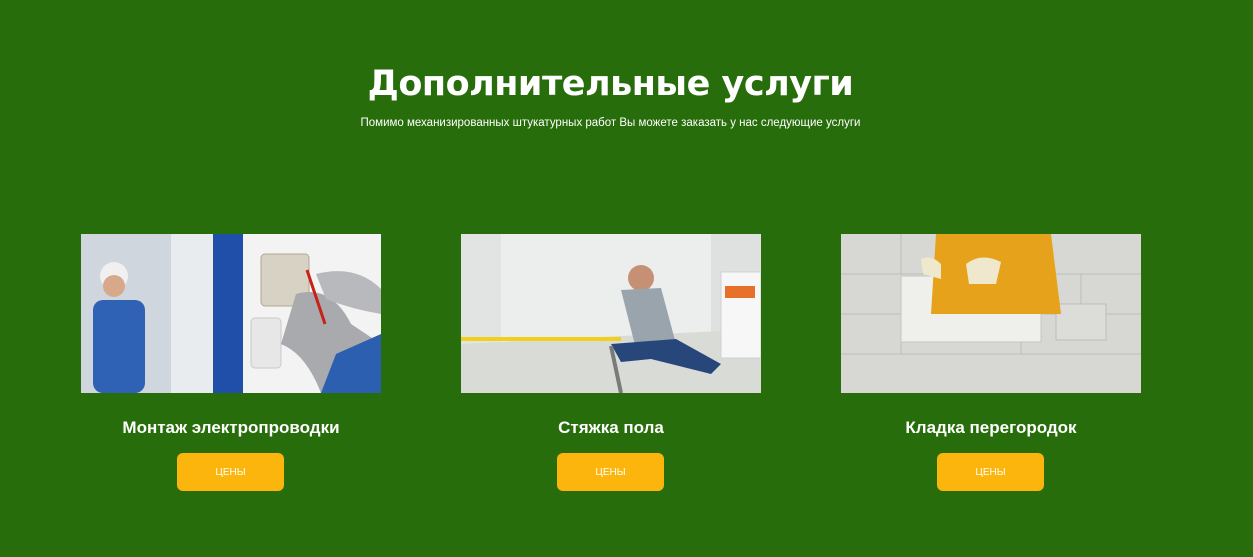  I want to click on service-title: Кладка перегородок, so click(991, 427).